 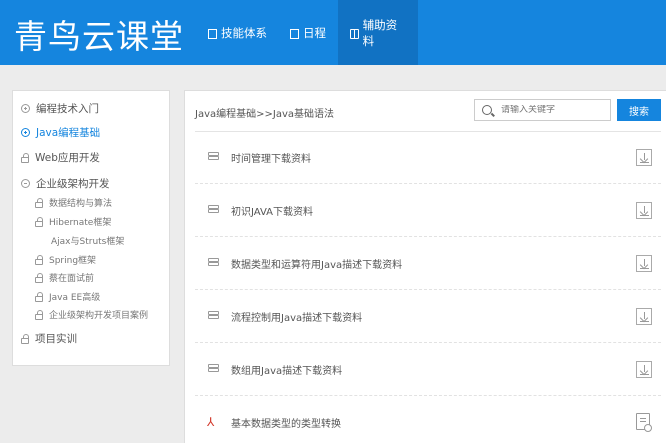 What do you see at coordinates (271, 157) in the screenshot?
I see `resource-title: 时间管理下载资料` at bounding box center [271, 157].